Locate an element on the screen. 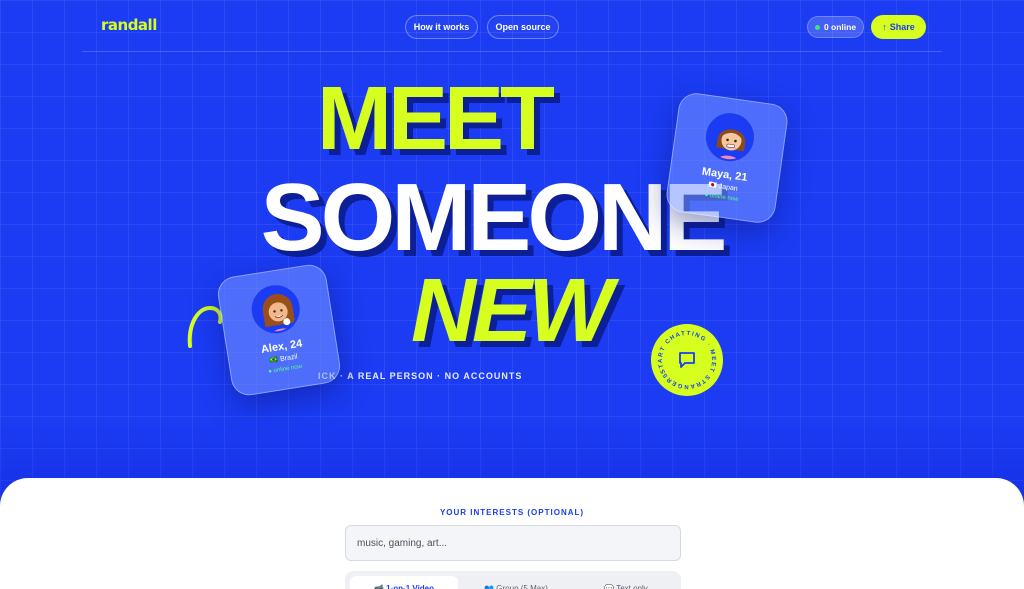 The width and height of the screenshot is (1024, 589). country-label: Brazil is located at coordinates (289, 358).